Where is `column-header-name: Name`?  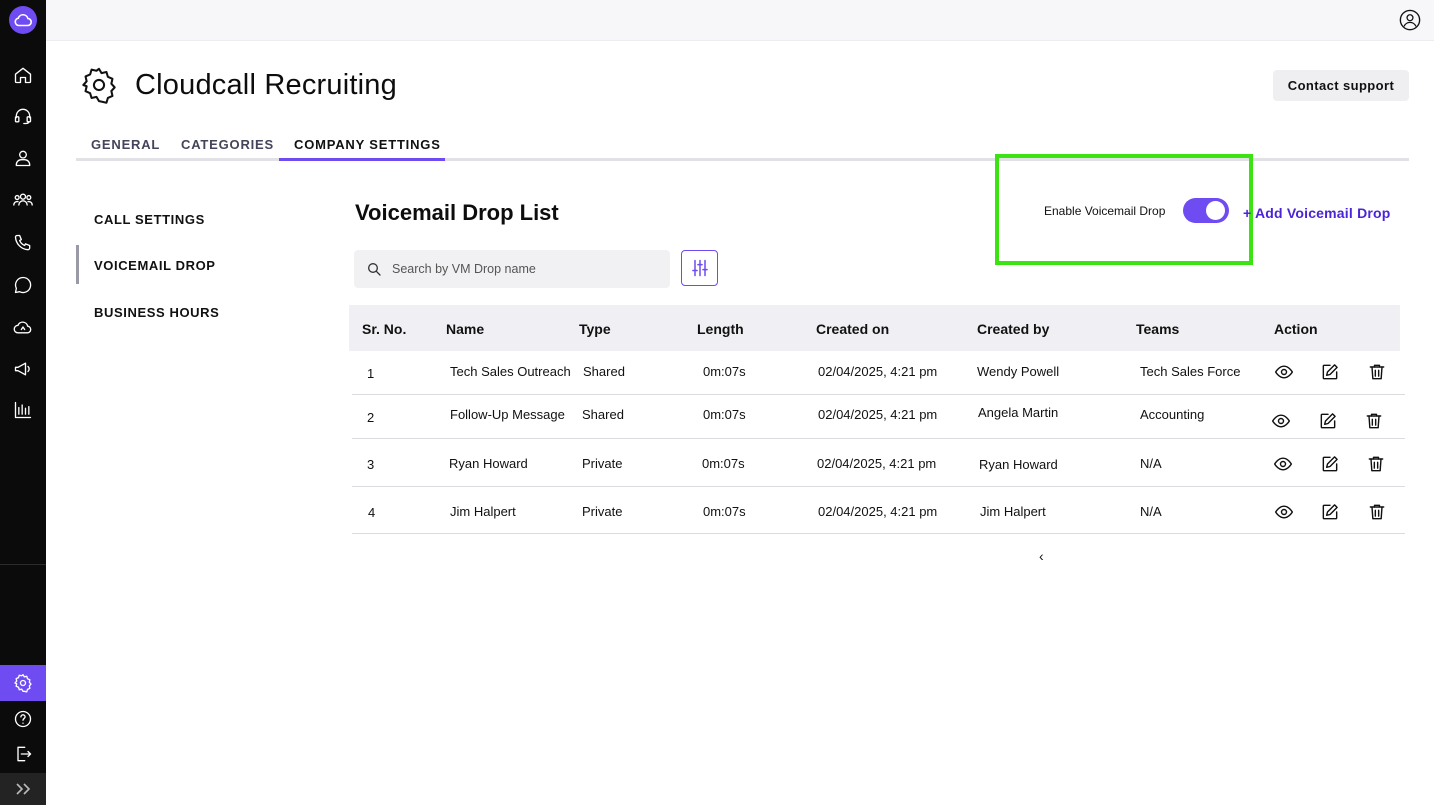
column-header-name: Name is located at coordinates (465, 329).